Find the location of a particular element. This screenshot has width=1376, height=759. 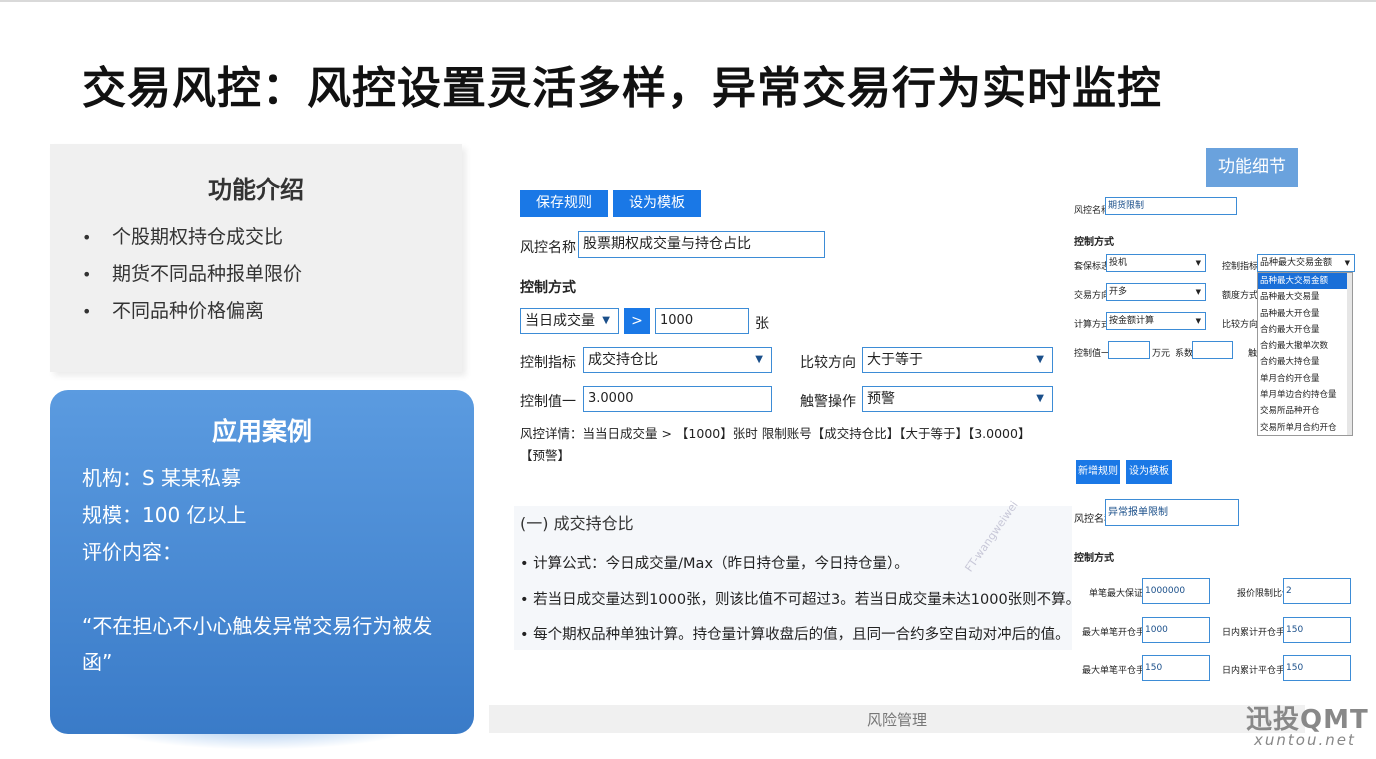

threshold-input: 1000 is located at coordinates (702, 321).